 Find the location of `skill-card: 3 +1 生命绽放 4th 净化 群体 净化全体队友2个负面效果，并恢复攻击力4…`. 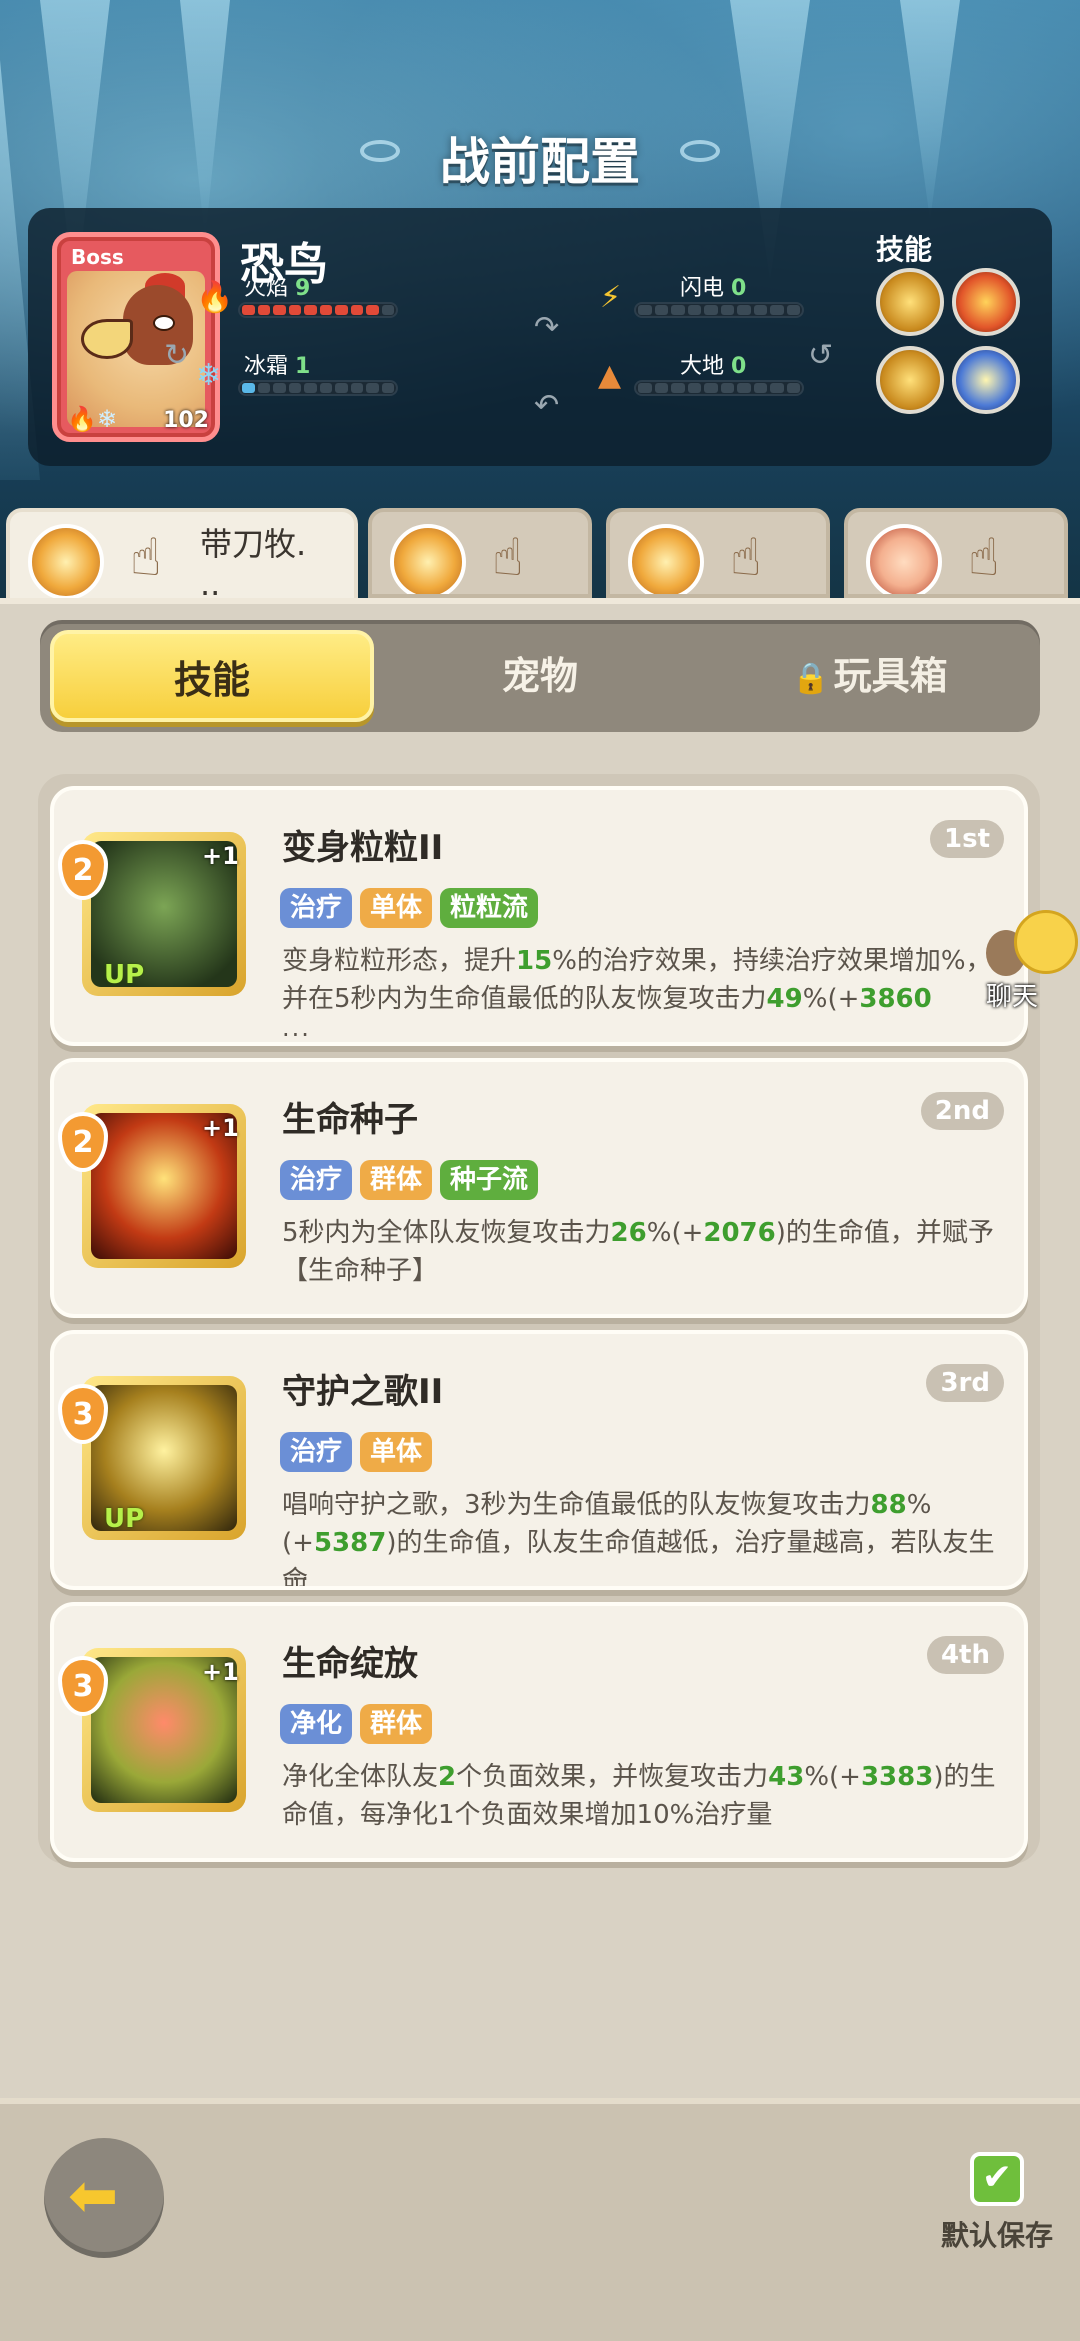

skill-card: 3 +1 生命绽放 4th 净化 群体 净化全体队友2个负面效果，并恢复攻击力4… is located at coordinates (539, 1732).